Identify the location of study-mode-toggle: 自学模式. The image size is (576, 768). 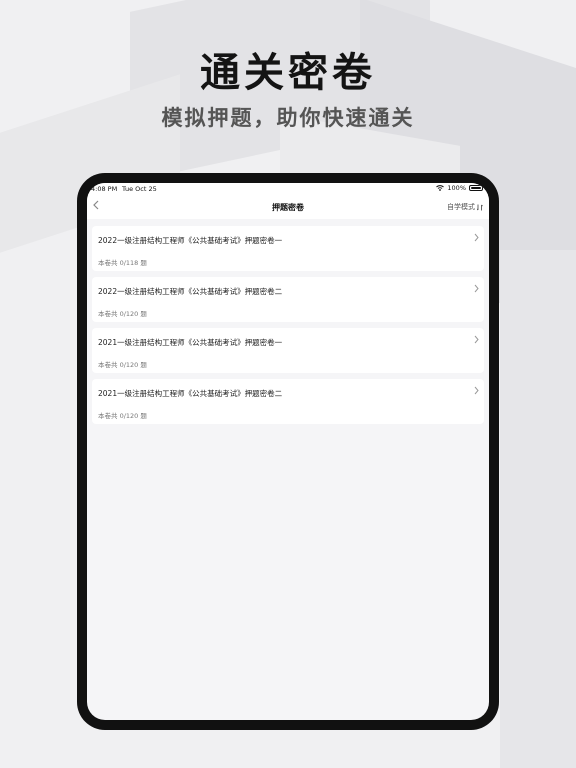
(465, 207).